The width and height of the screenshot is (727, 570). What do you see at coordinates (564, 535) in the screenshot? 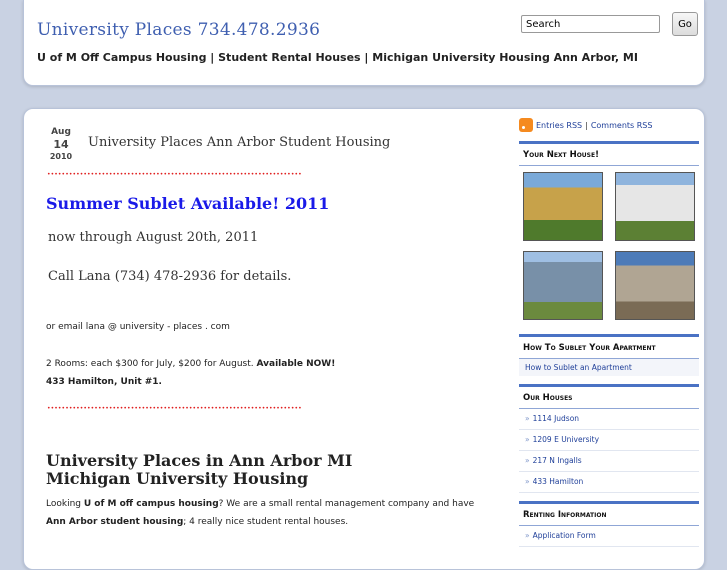
I see `renting-link-label: Application Form` at bounding box center [564, 535].